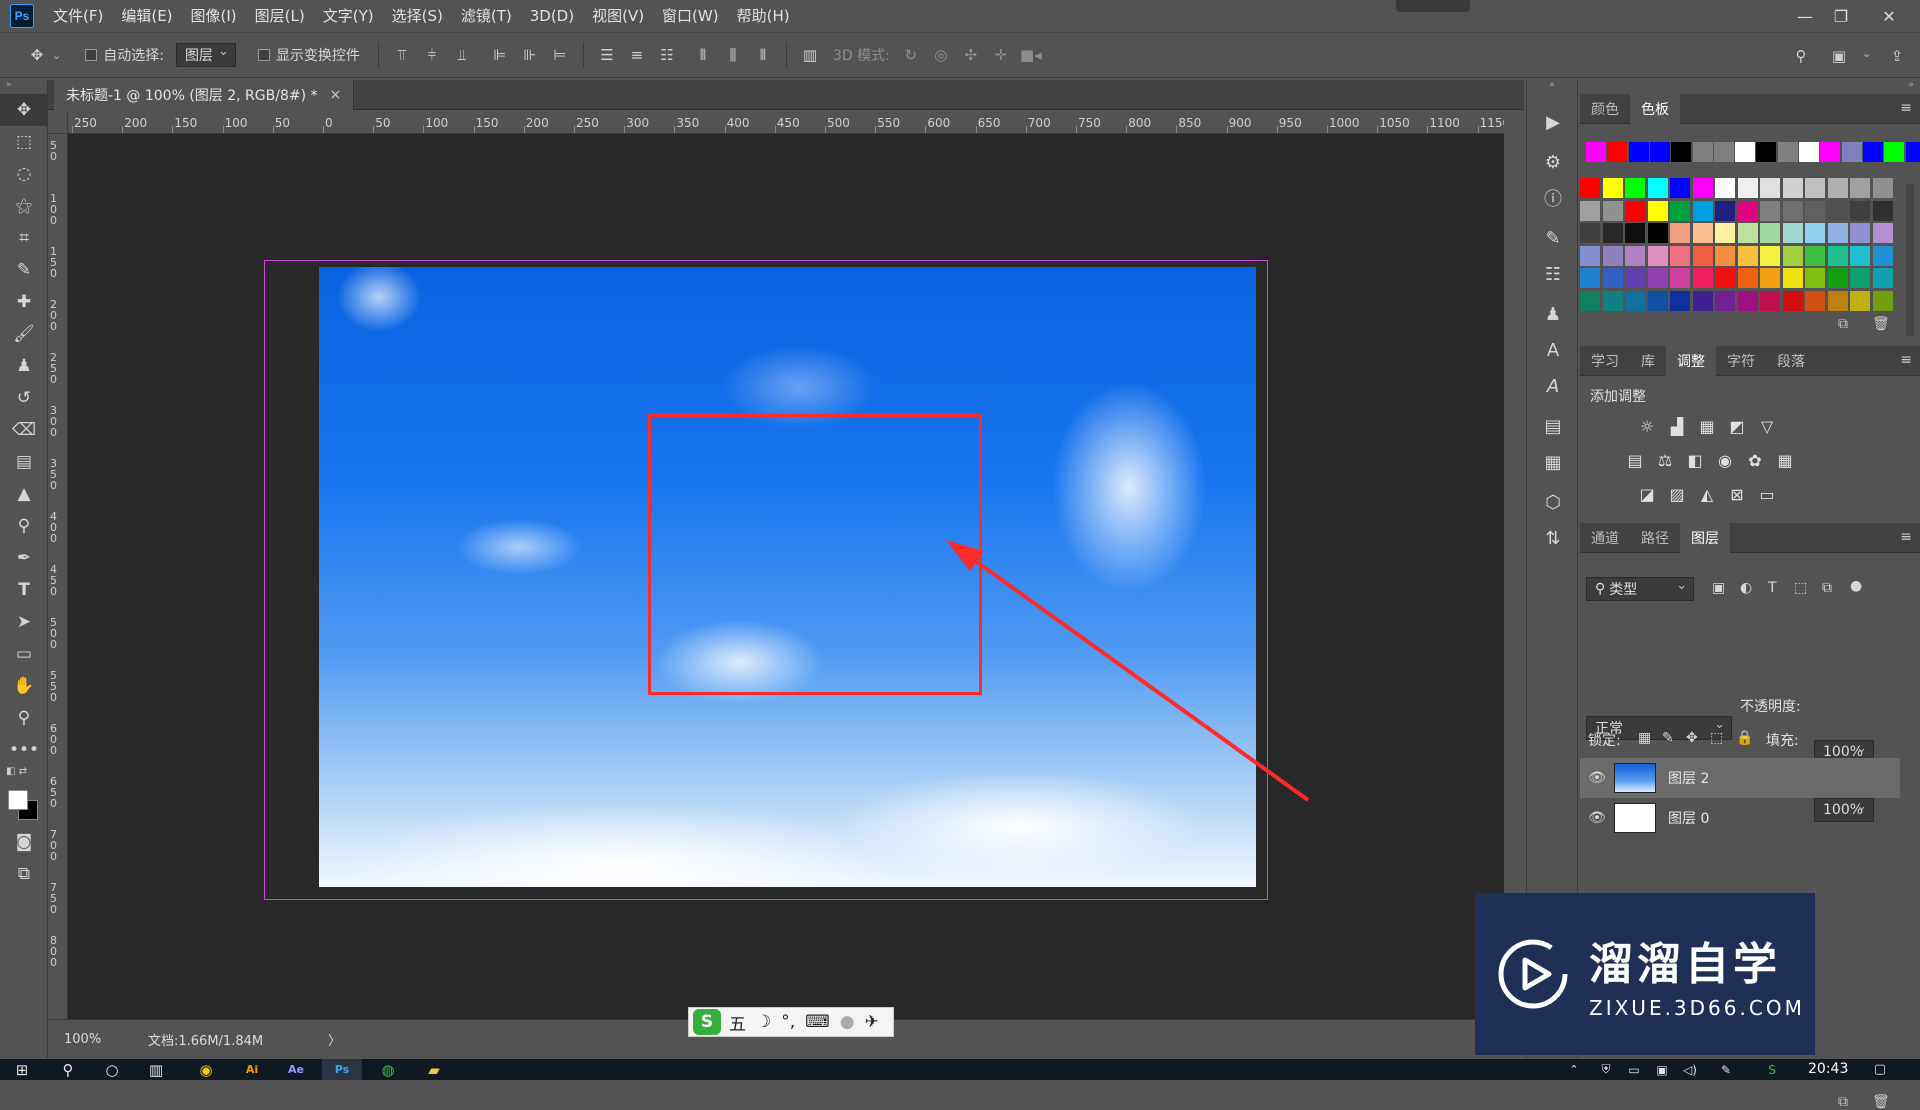 The height and width of the screenshot is (1110, 1920). What do you see at coordinates (24, 874) in the screenshot?
I see `screen-mode-icon: ⧉` at bounding box center [24, 874].